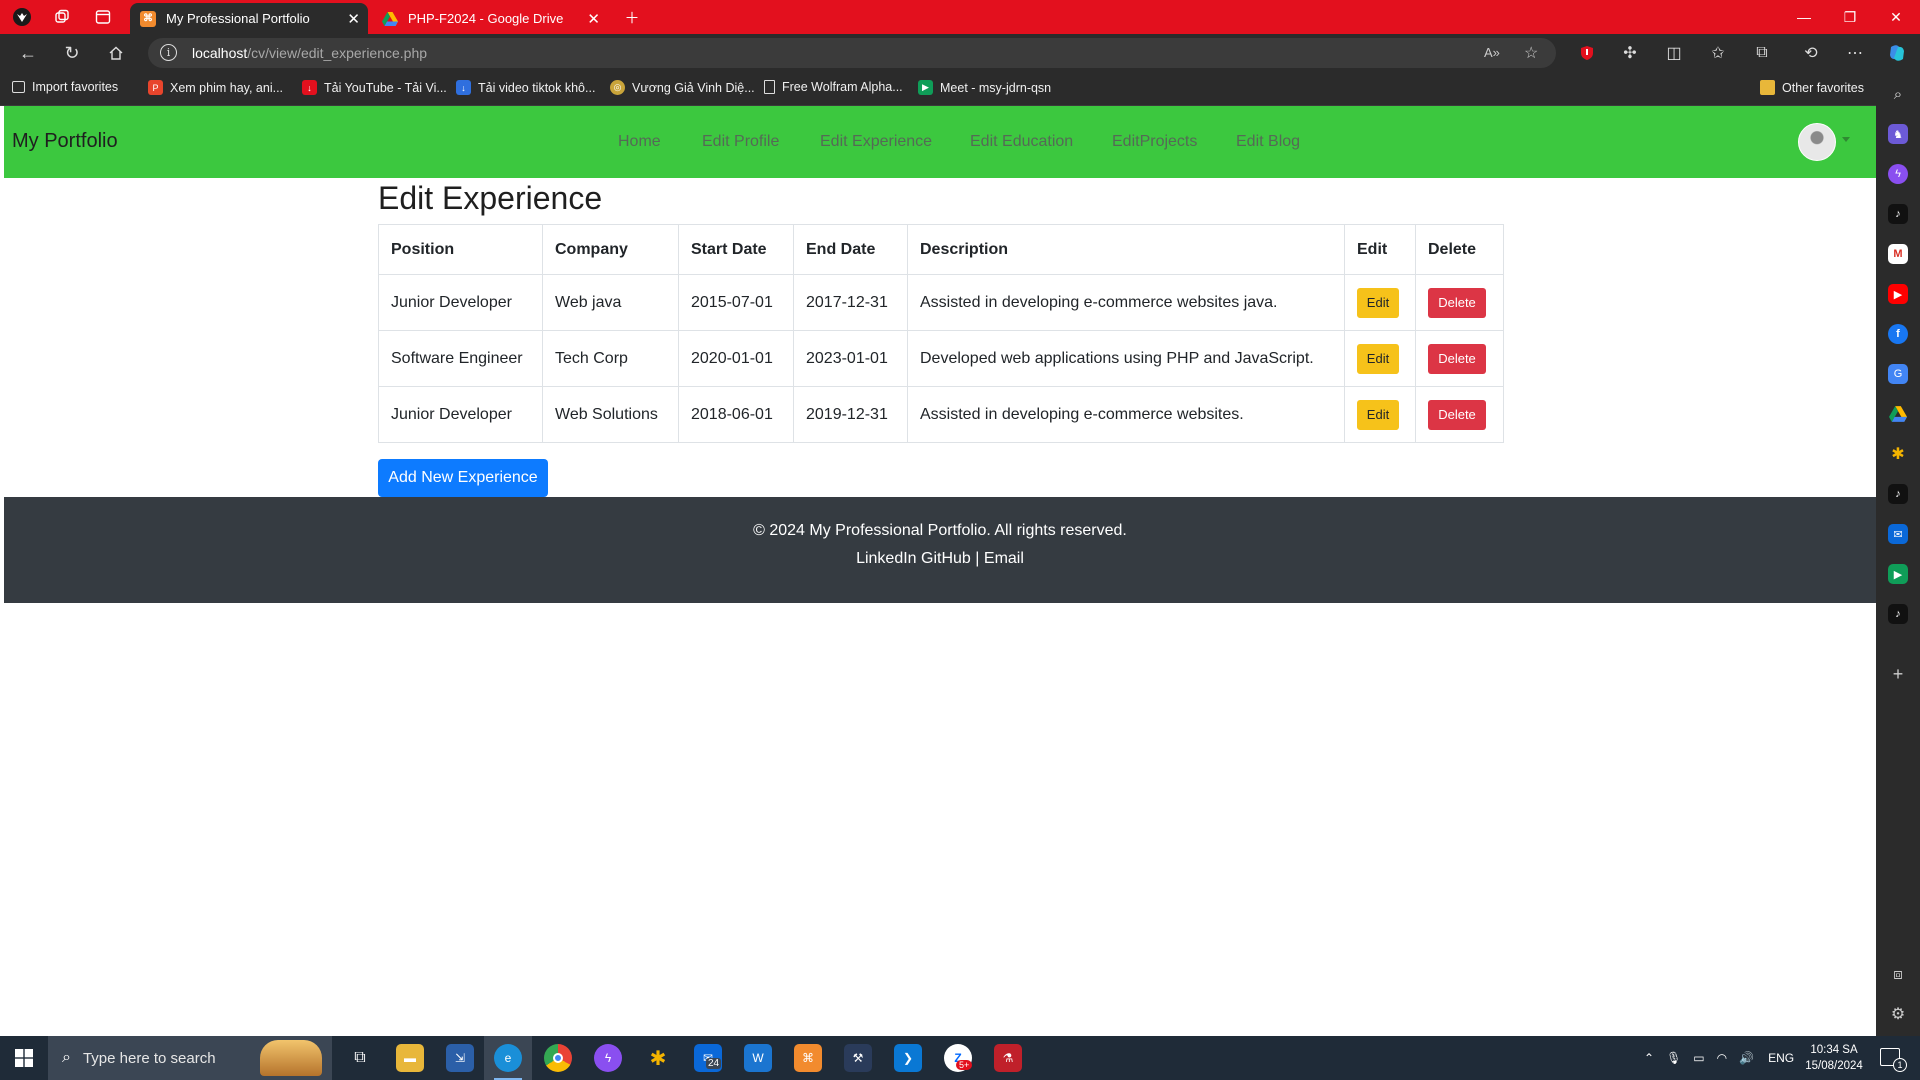  What do you see at coordinates (28, 53) in the screenshot?
I see `back-arrow-icon: ←` at bounding box center [28, 53].